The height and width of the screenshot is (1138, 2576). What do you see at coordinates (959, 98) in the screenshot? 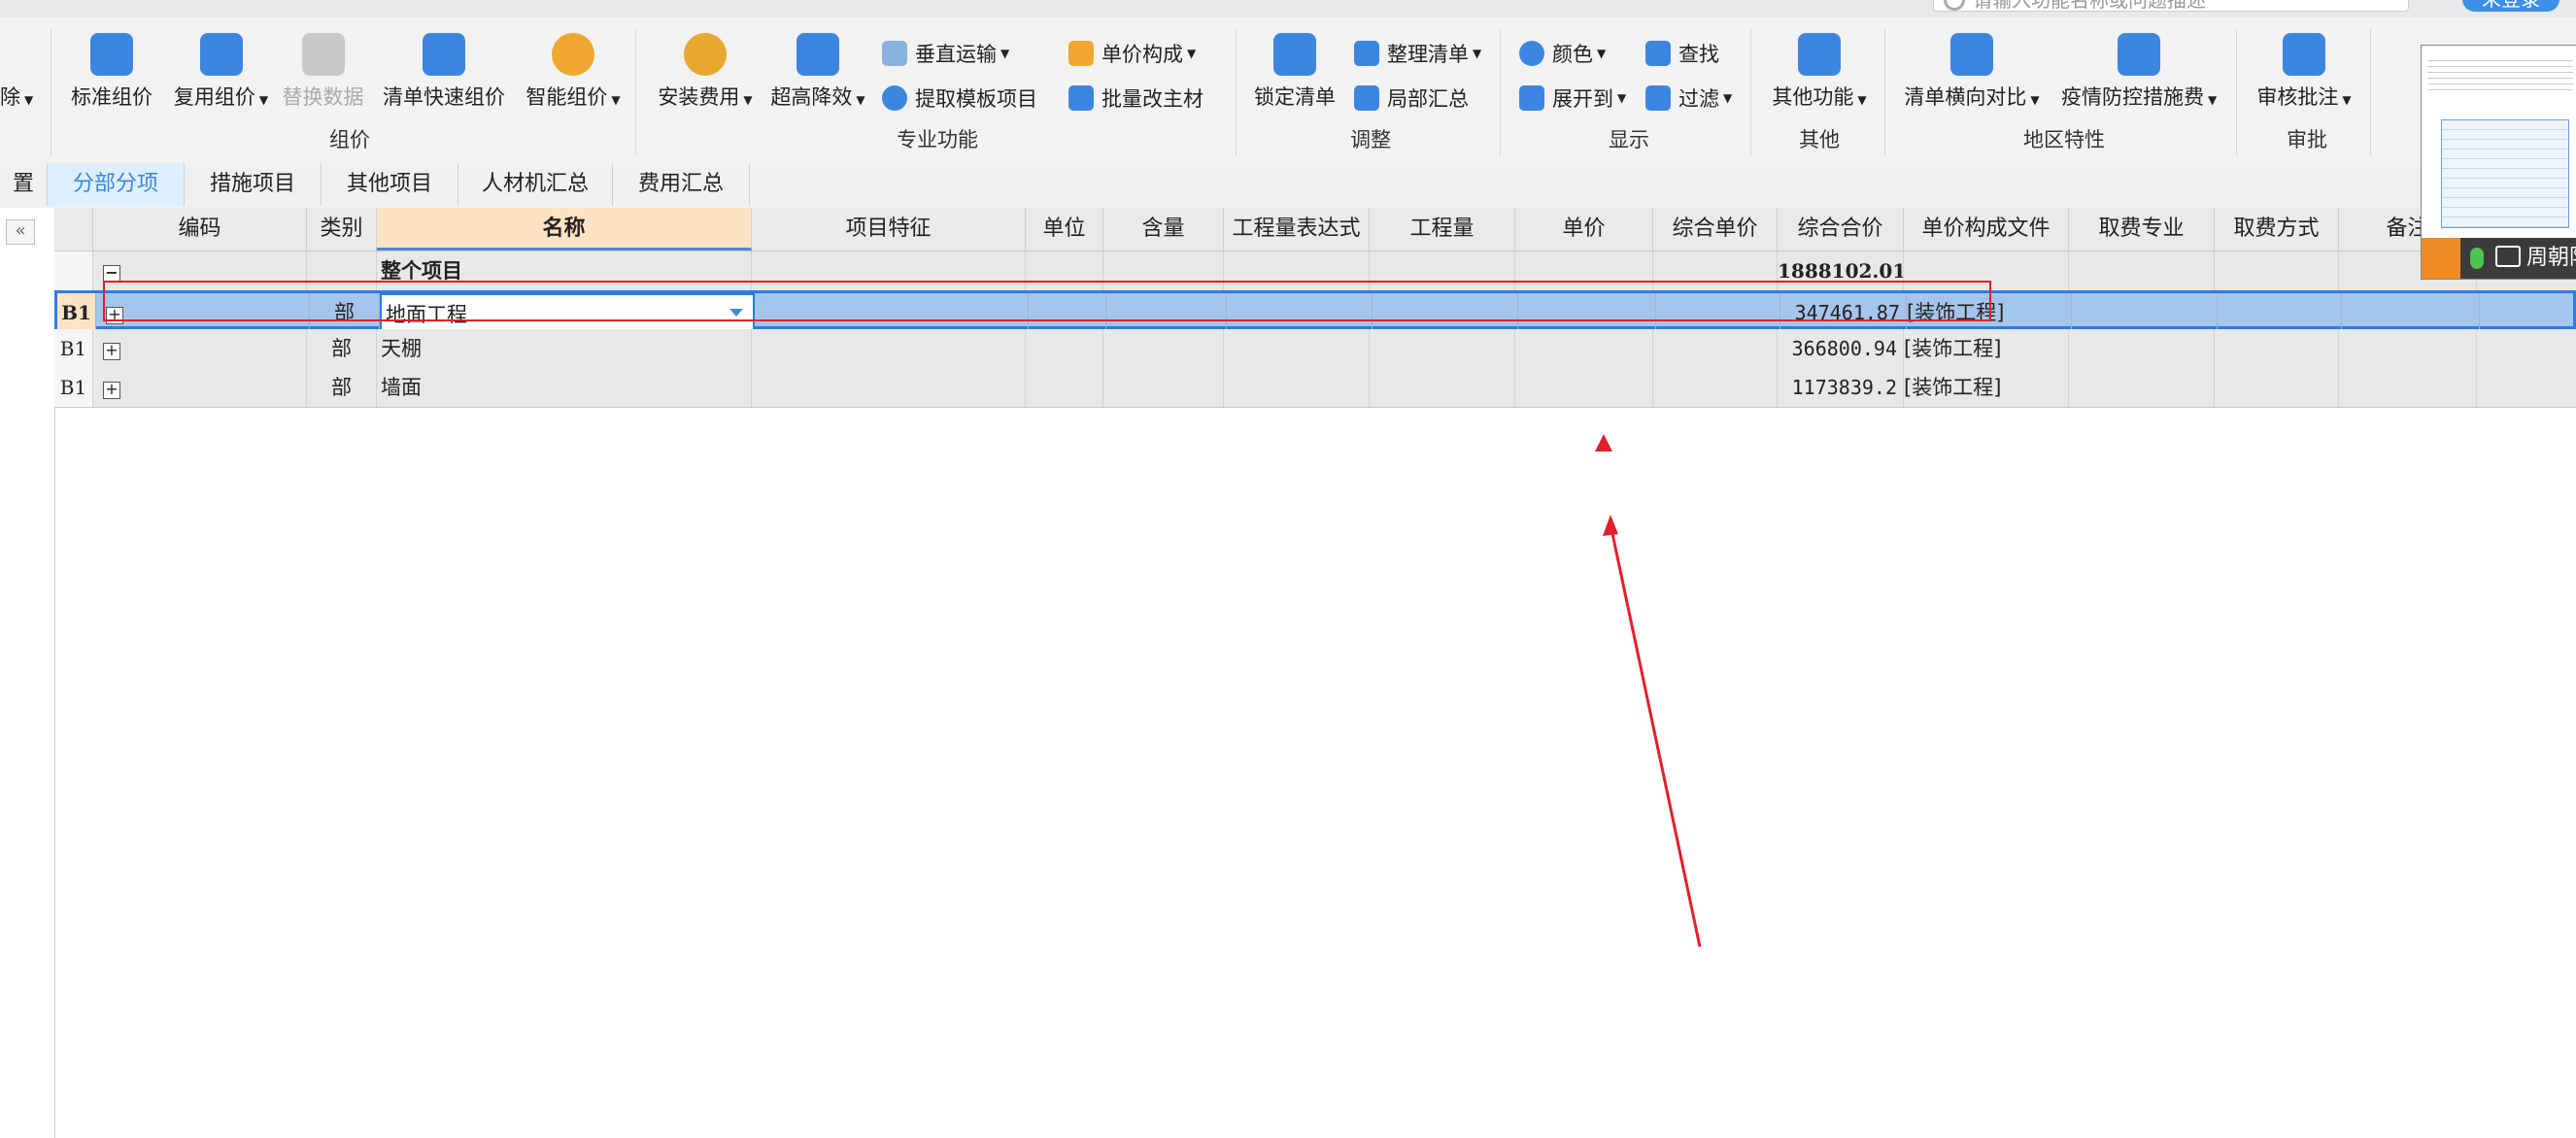
I see `extract-template-button: 提取模板项目` at bounding box center [959, 98].